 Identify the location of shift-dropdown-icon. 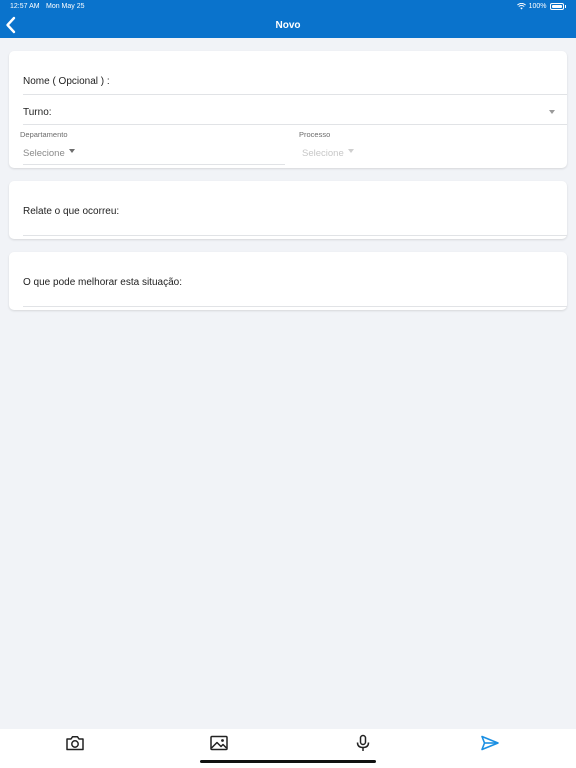
(552, 112).